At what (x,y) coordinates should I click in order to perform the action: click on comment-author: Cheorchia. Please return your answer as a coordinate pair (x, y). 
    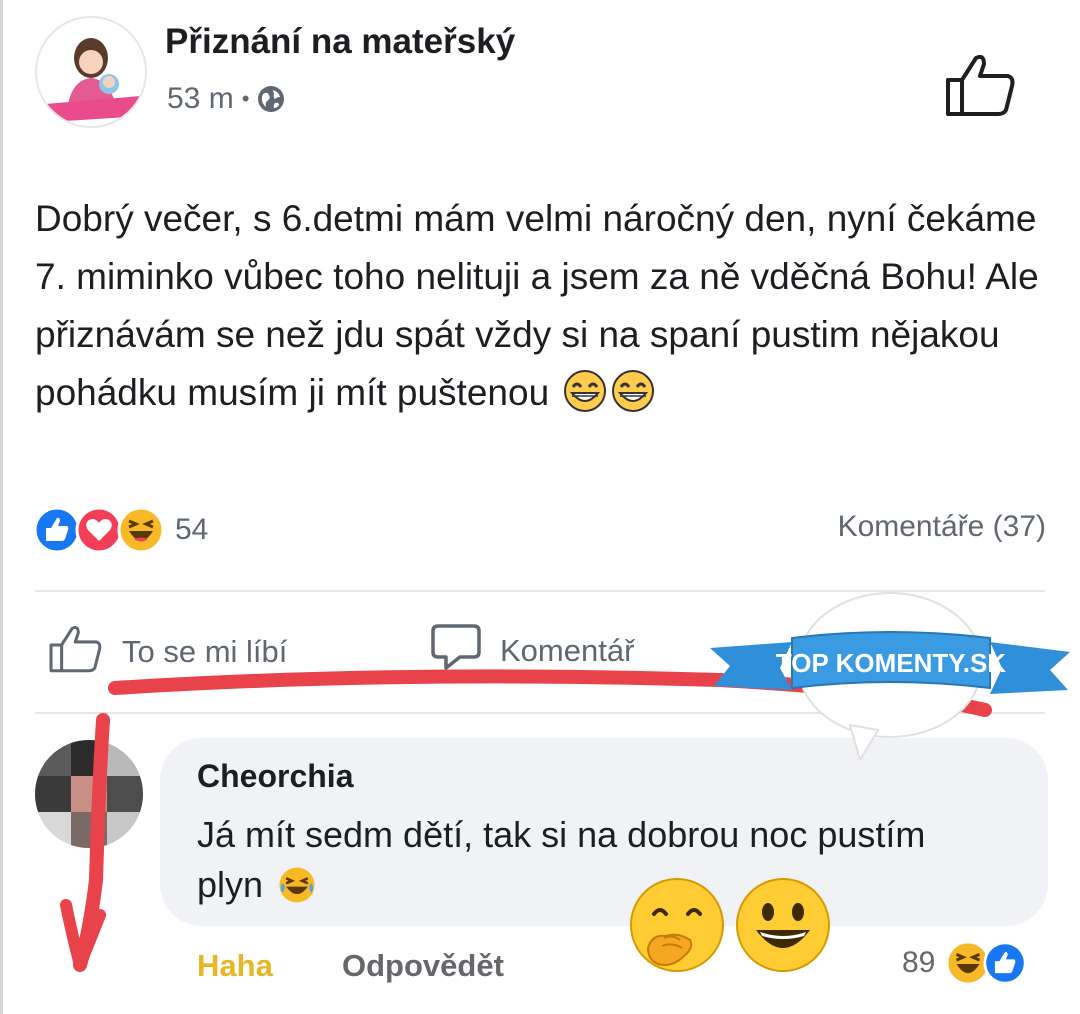
    Looking at the image, I should click on (275, 776).